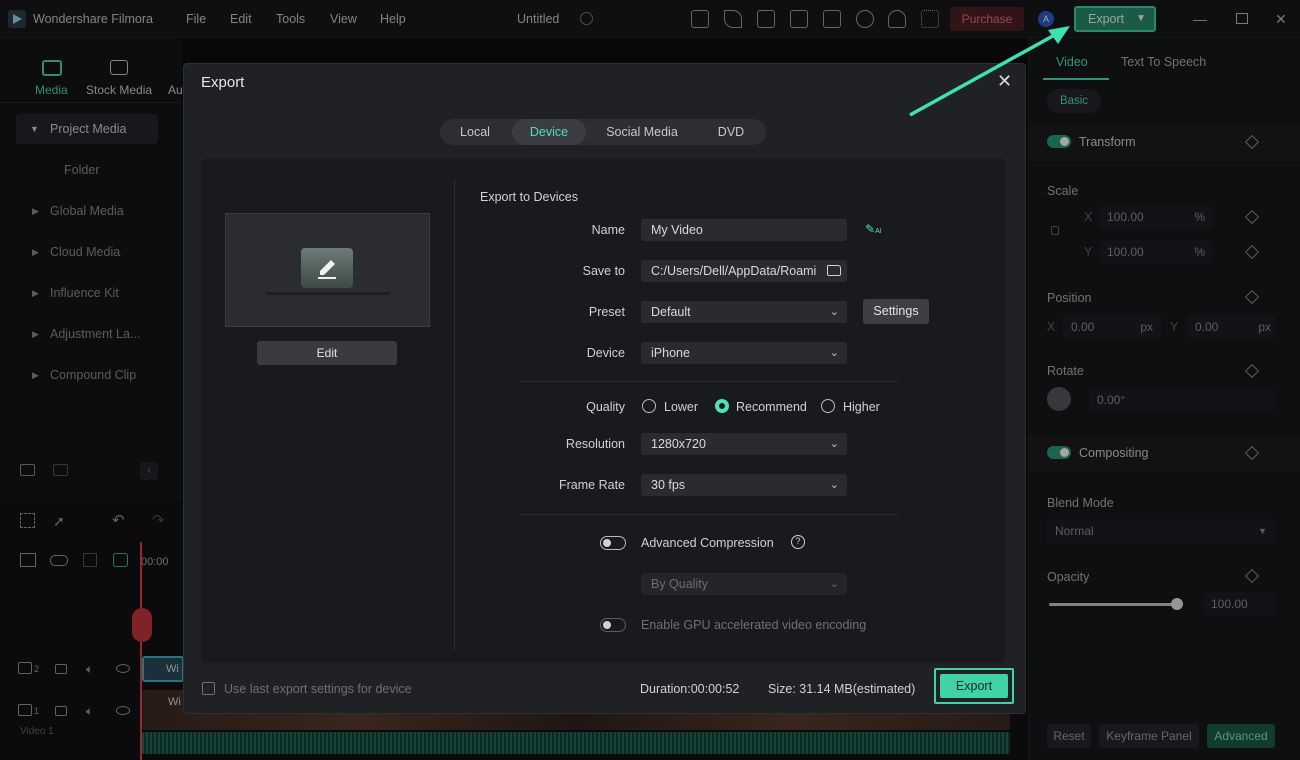 Image resolution: width=1300 pixels, height=760 pixels. I want to click on device-select: iPhone ⌄, so click(744, 353).